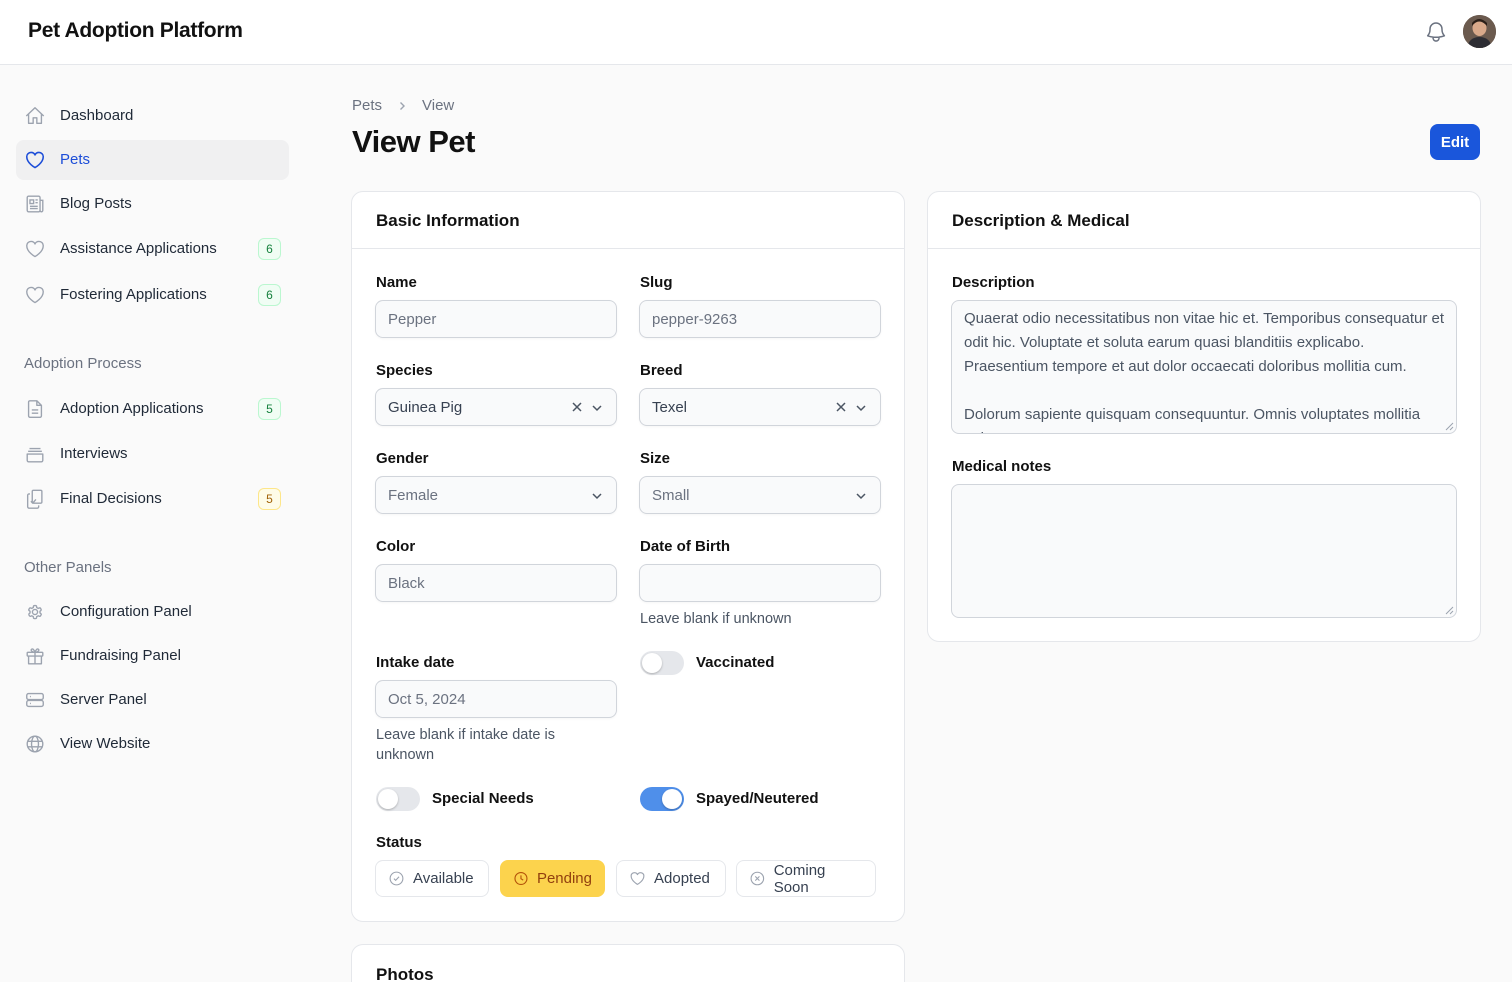 The image size is (1512, 982). I want to click on size-value: Small, so click(671, 495).